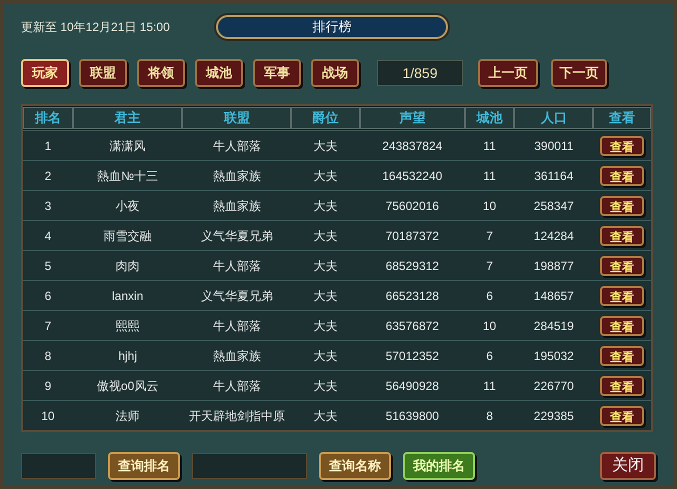 The width and height of the screenshot is (677, 489). I want to click on column-header: 声望, so click(412, 118).